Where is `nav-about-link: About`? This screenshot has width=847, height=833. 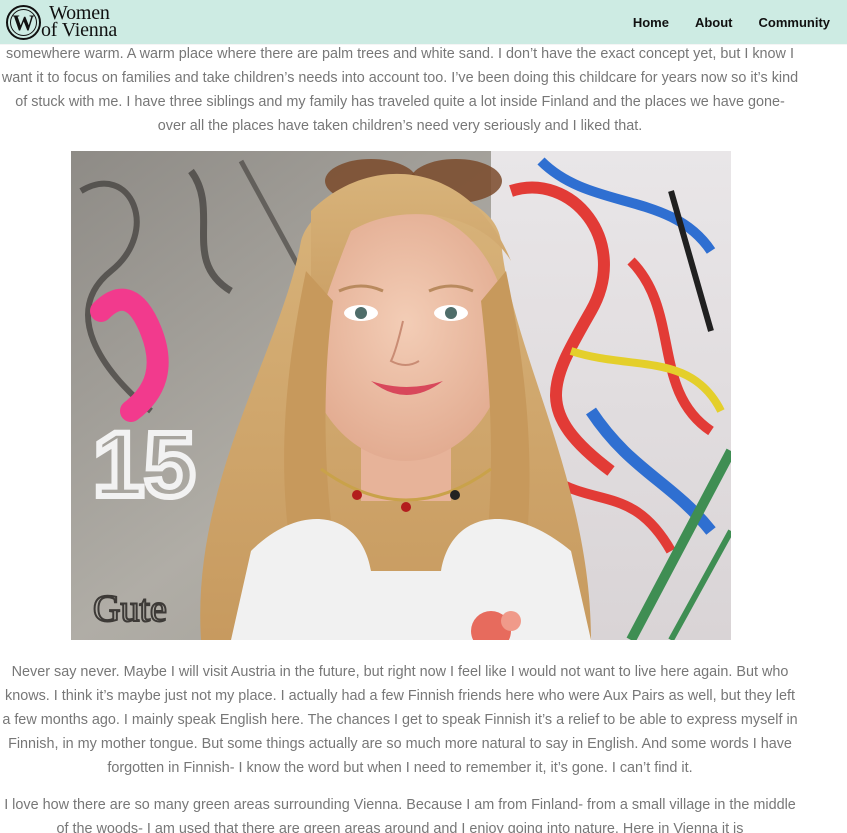
nav-about-link: About is located at coordinates (714, 22).